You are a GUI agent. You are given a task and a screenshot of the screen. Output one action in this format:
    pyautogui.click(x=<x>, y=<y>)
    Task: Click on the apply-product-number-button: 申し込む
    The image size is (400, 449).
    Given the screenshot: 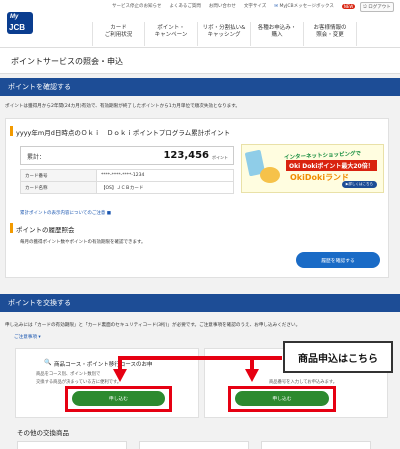 What is the action you would take?
    pyautogui.click(x=282, y=398)
    